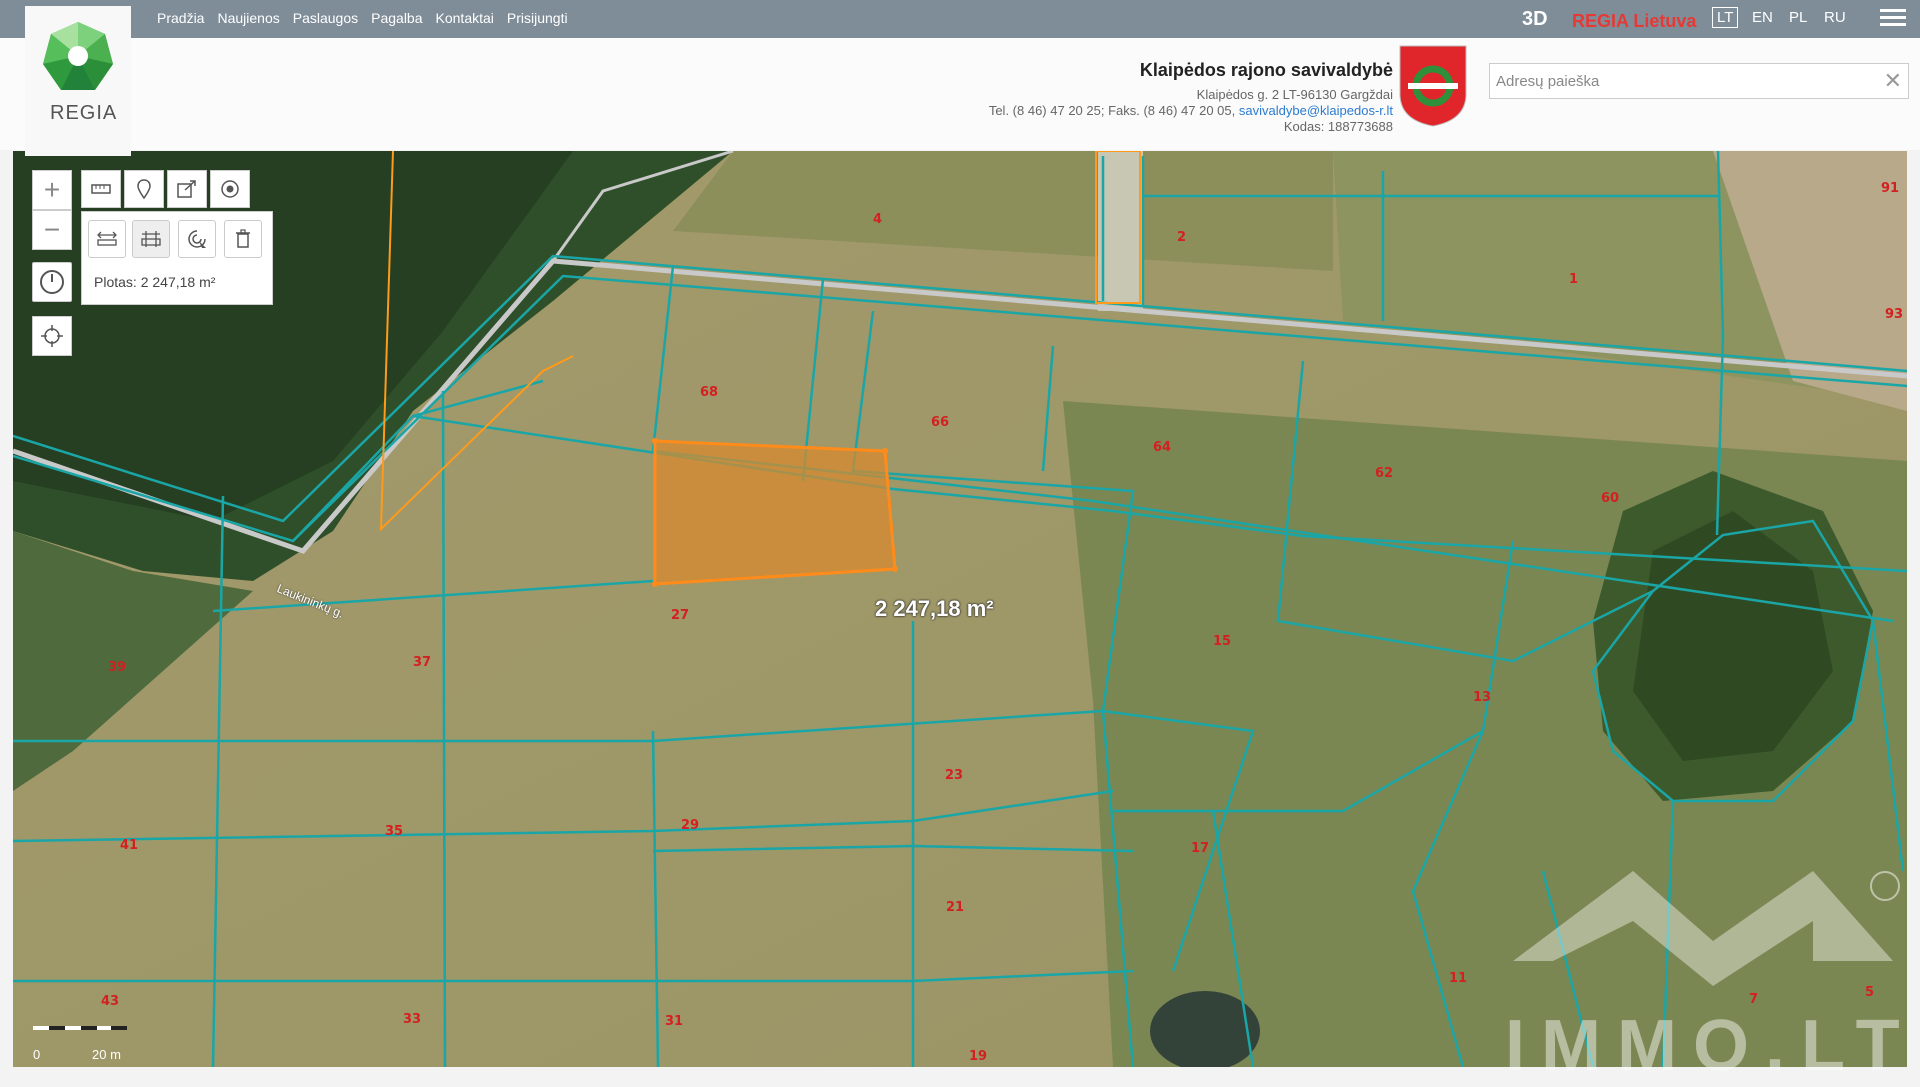 The height and width of the screenshot is (1087, 1920). I want to click on lang-ru: RU, so click(1835, 17).